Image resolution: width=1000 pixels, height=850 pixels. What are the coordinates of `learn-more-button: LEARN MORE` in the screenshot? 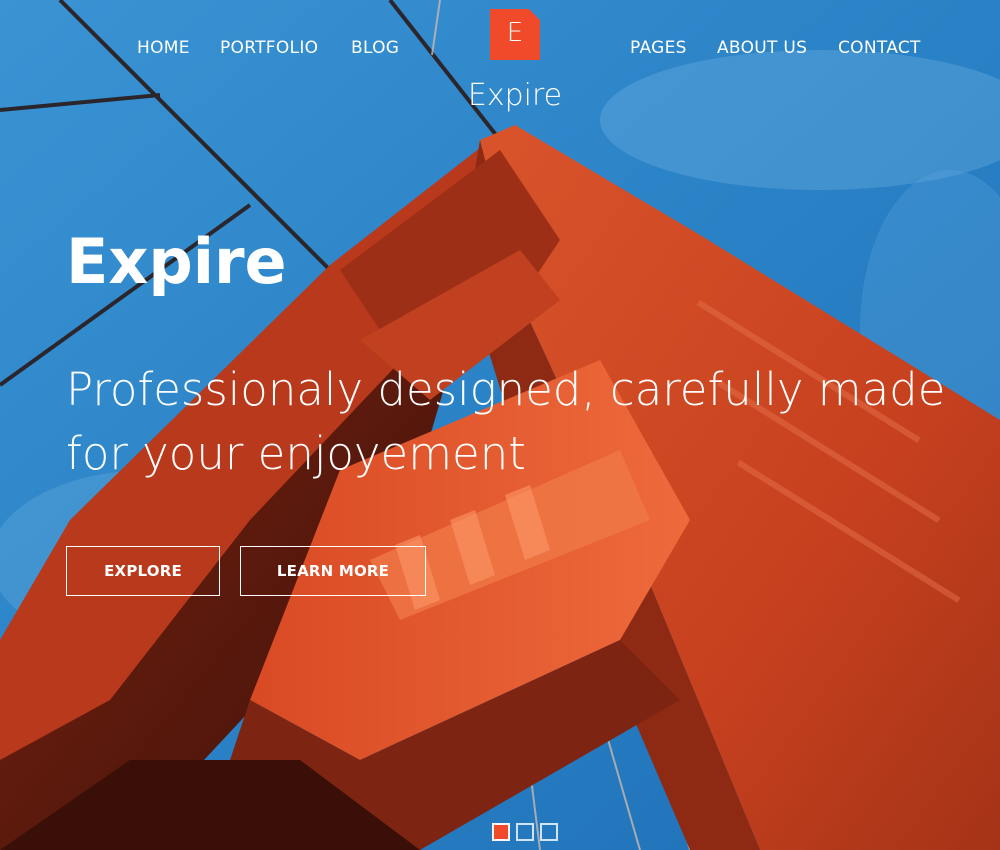 It's located at (333, 571).